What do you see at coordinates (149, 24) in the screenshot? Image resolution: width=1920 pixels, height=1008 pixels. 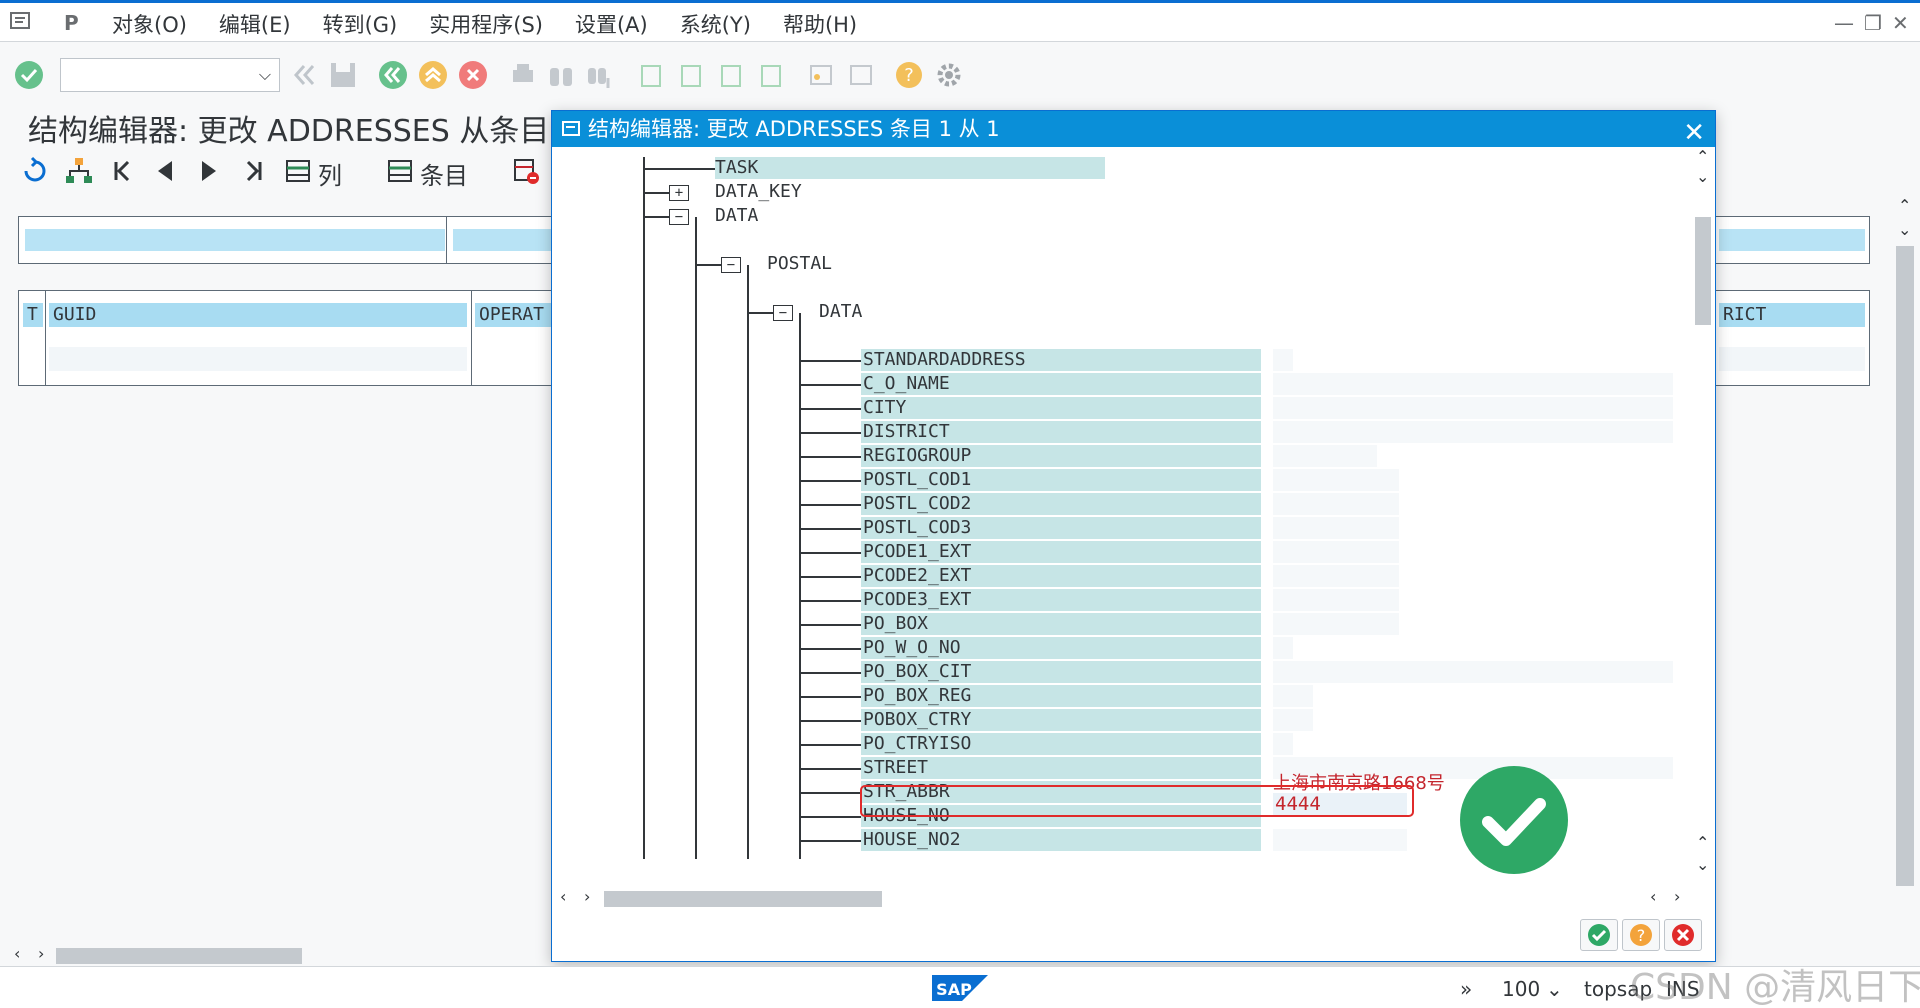 I see `menu-object: 对象(O)` at bounding box center [149, 24].